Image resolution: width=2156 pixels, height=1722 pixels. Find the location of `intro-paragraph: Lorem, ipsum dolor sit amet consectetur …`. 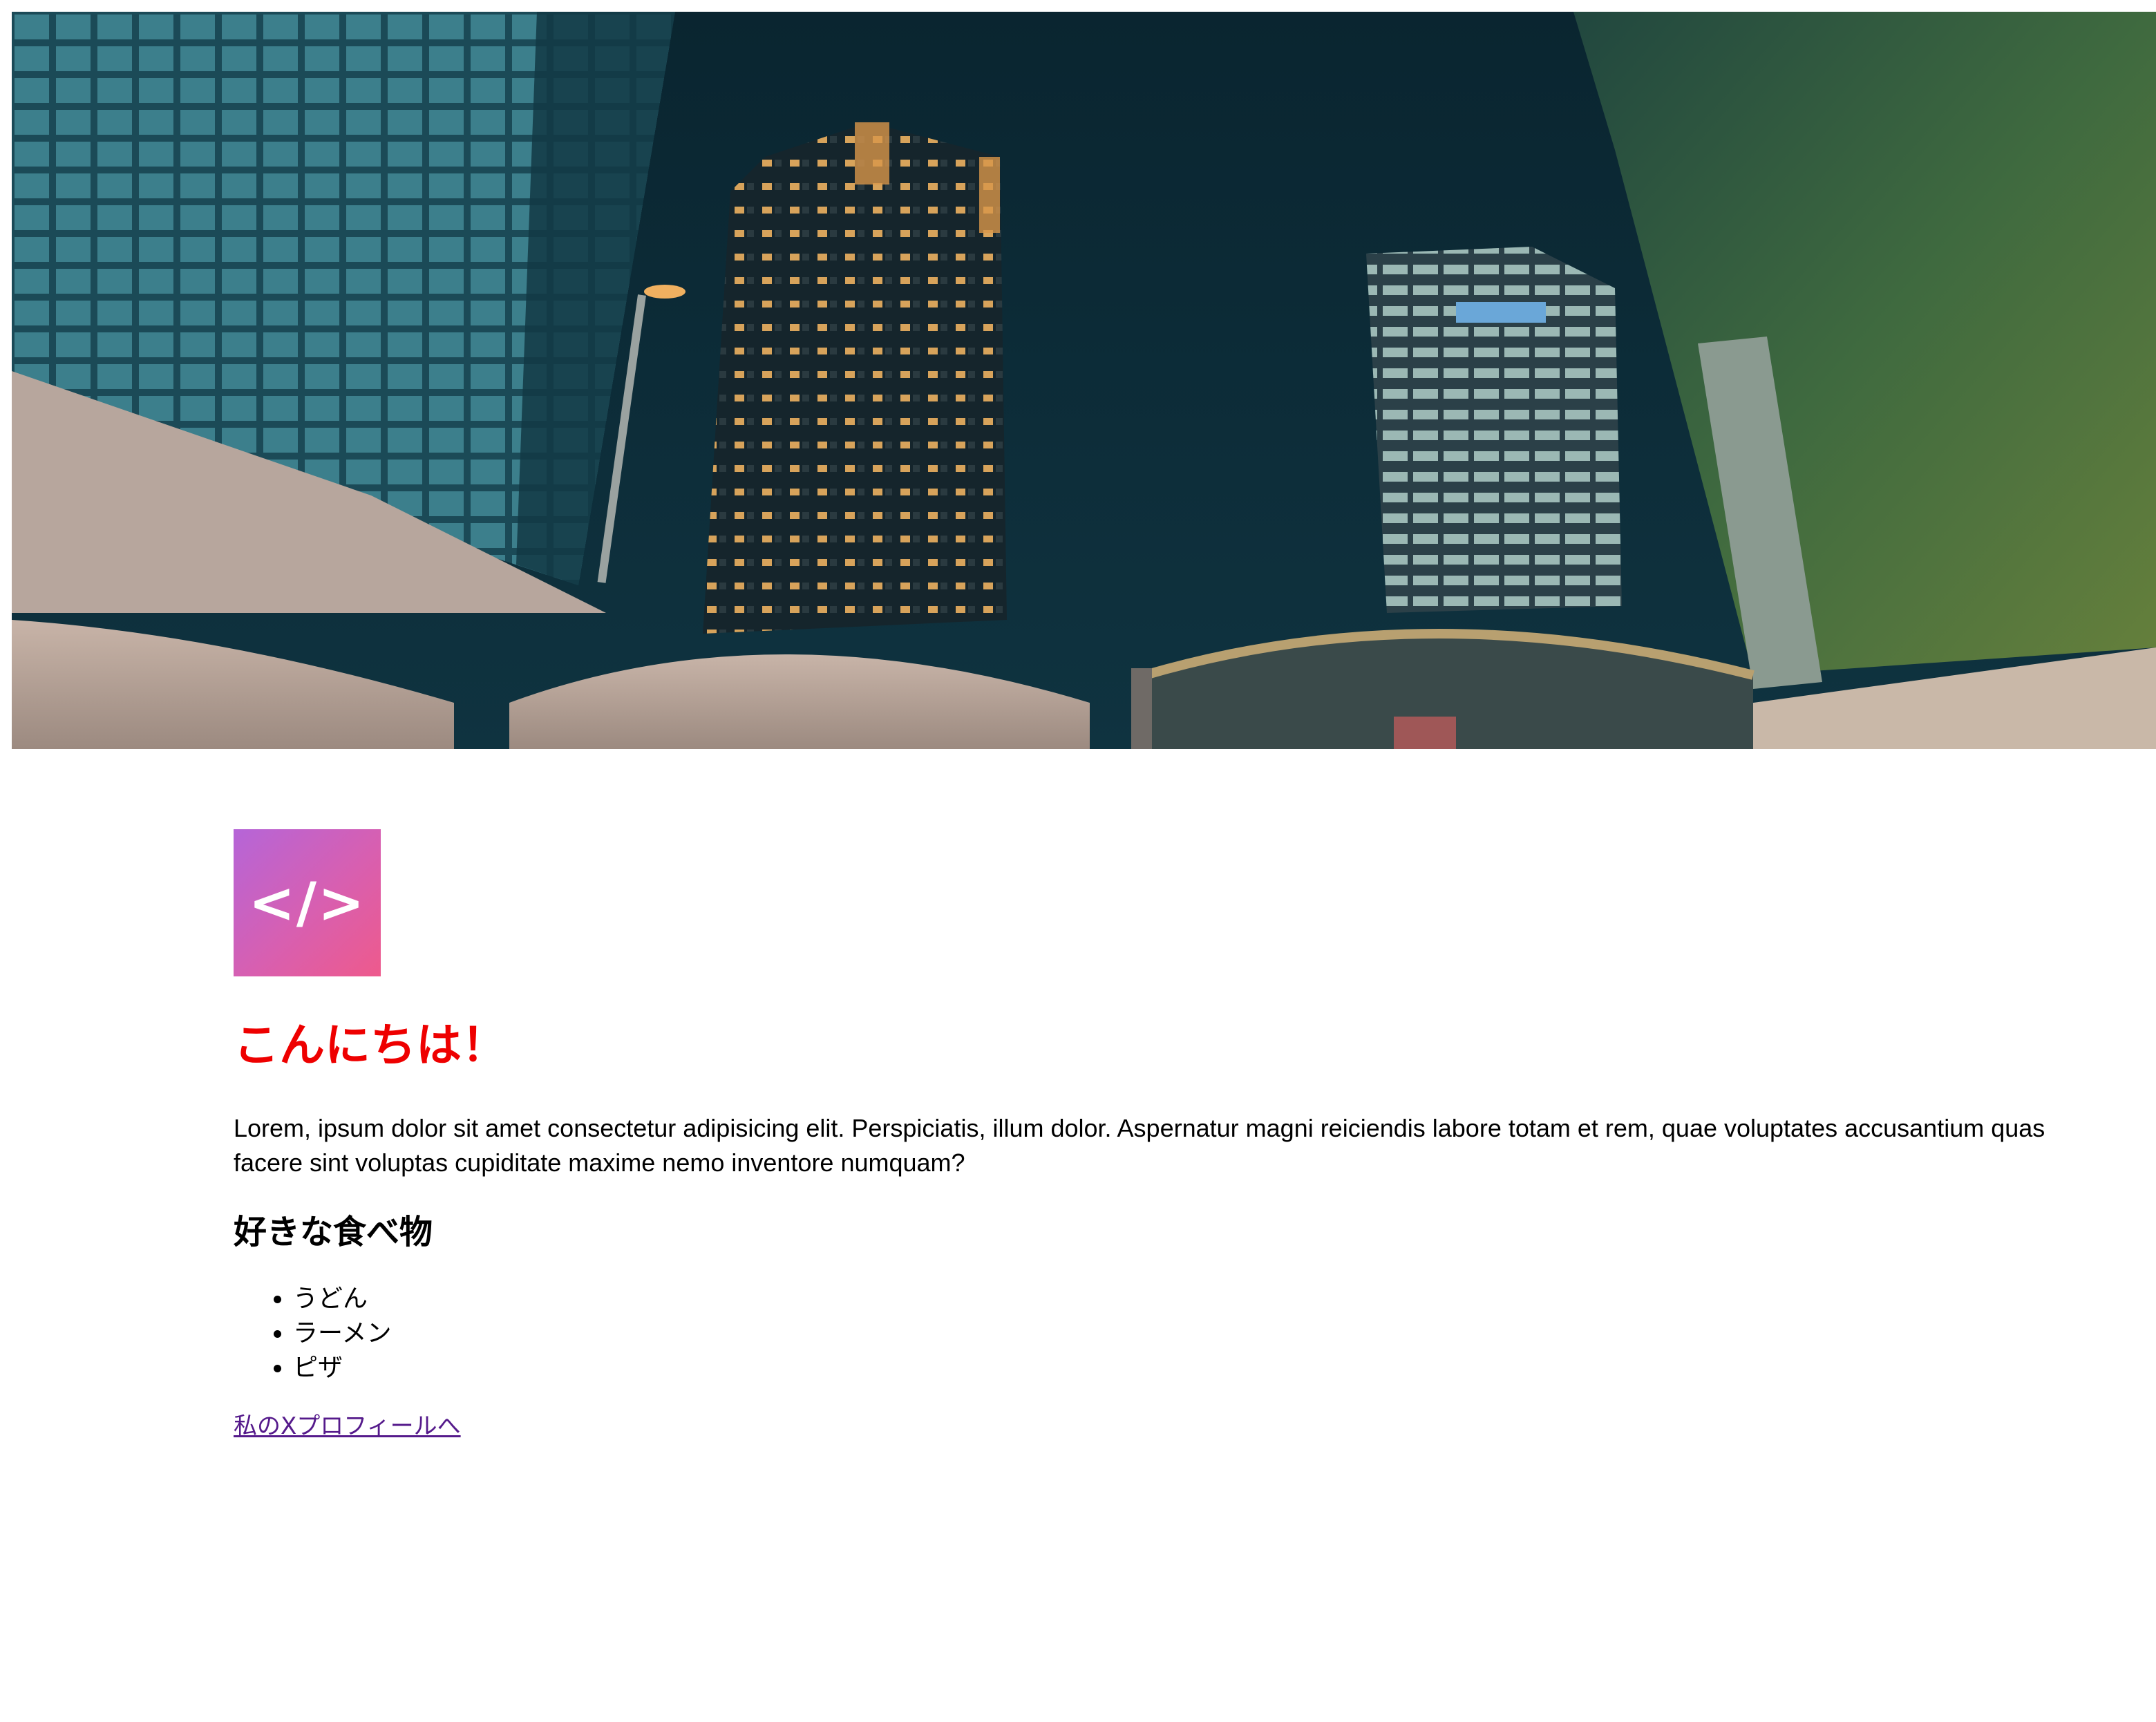

intro-paragraph: Lorem, ipsum dolor sit amet consectetur … is located at coordinates (1139, 1145).